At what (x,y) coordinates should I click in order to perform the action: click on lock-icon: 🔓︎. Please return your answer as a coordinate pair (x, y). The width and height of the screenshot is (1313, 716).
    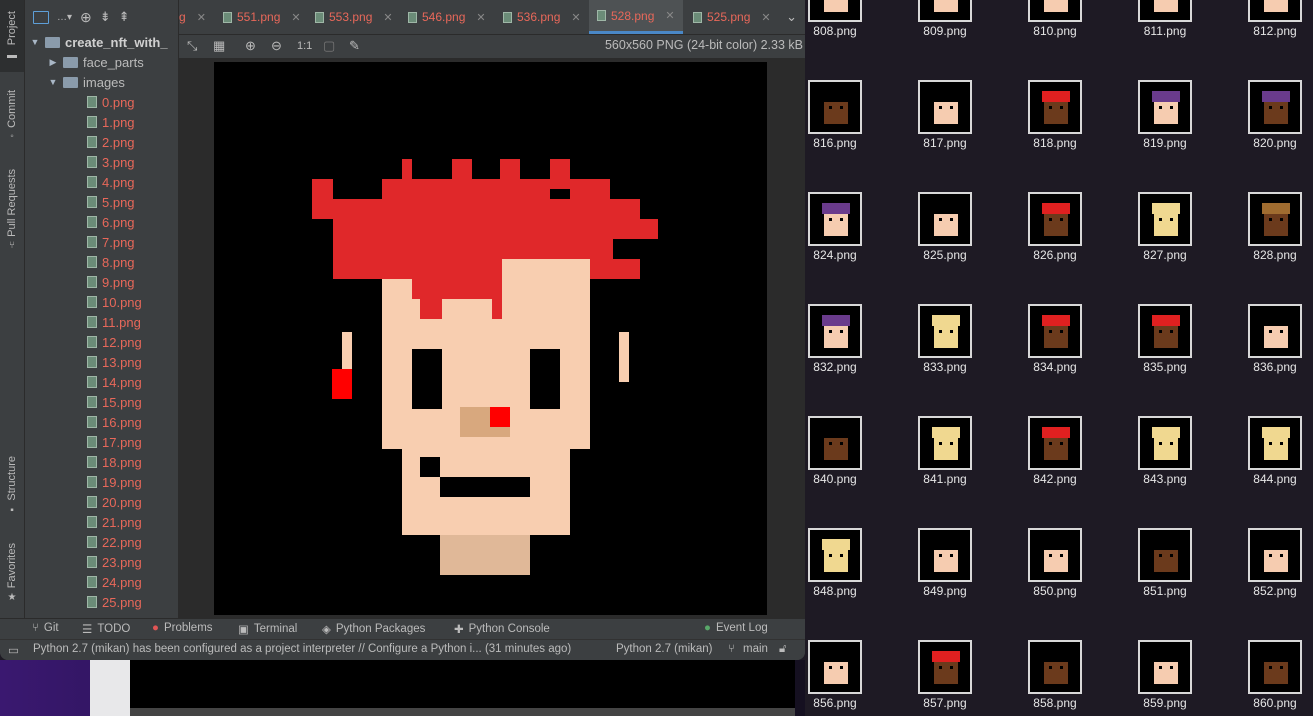
    Looking at the image, I should click on (782, 649).